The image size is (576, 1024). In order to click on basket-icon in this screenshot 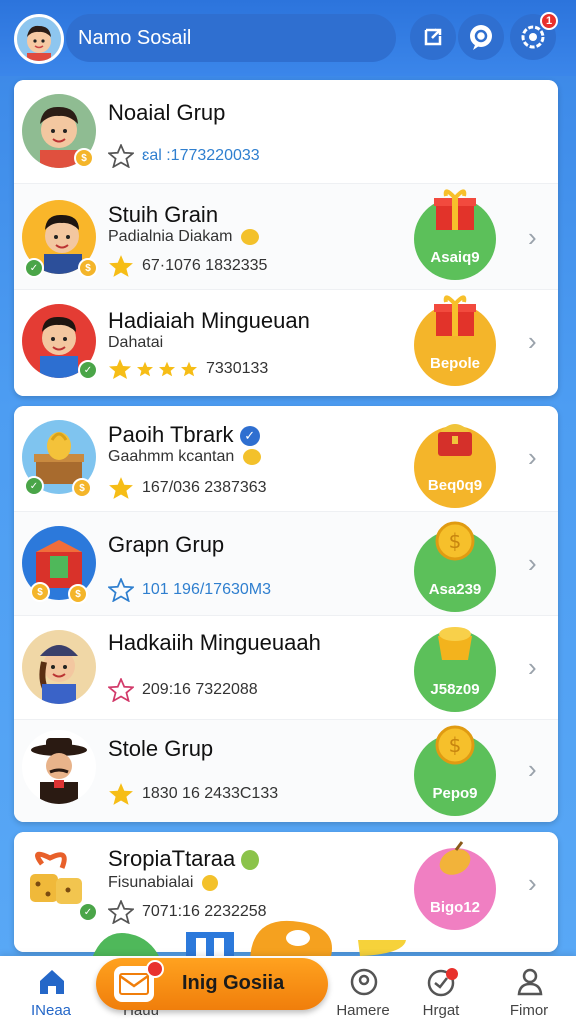, I will do `click(455, 643)`.